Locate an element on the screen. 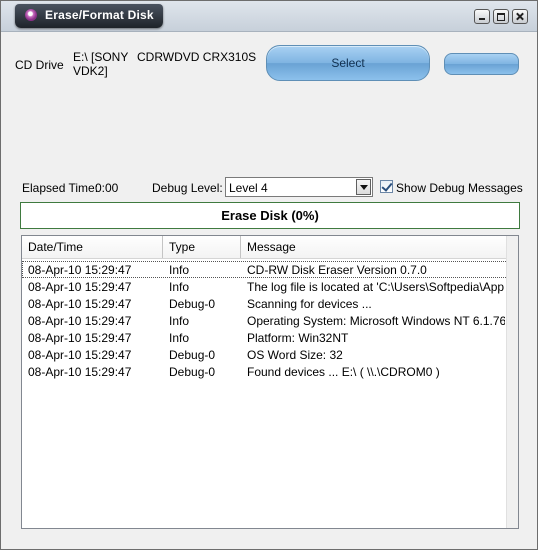 Image resolution: width=538 pixels, height=550 pixels. log-row: 08-Apr-10 15:29:47 Info Platform: Win32NT is located at coordinates (265, 337).